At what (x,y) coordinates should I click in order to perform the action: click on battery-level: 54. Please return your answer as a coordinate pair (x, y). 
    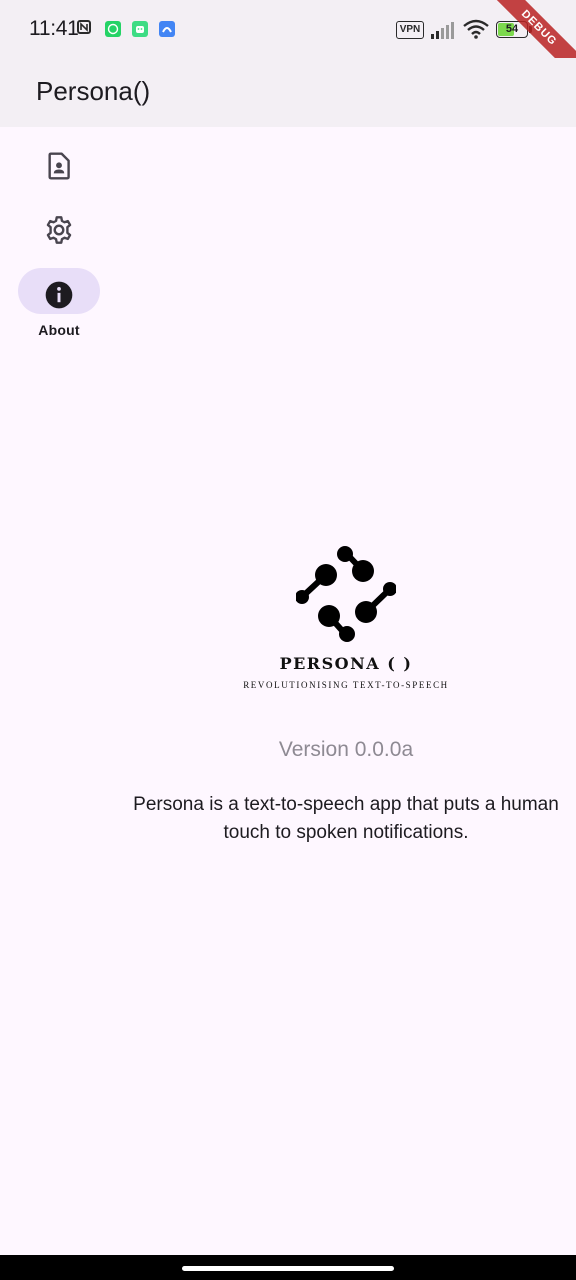
    Looking at the image, I should click on (512, 29).